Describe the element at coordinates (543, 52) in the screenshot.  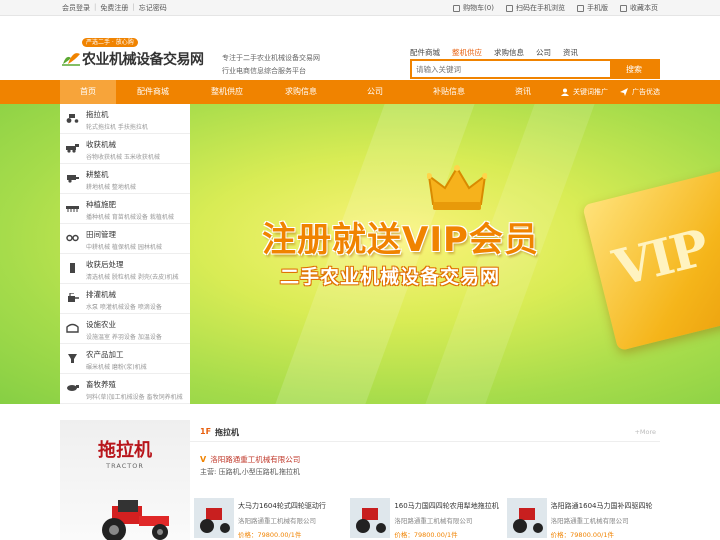
I see `quick-link-company: 公司` at that location.